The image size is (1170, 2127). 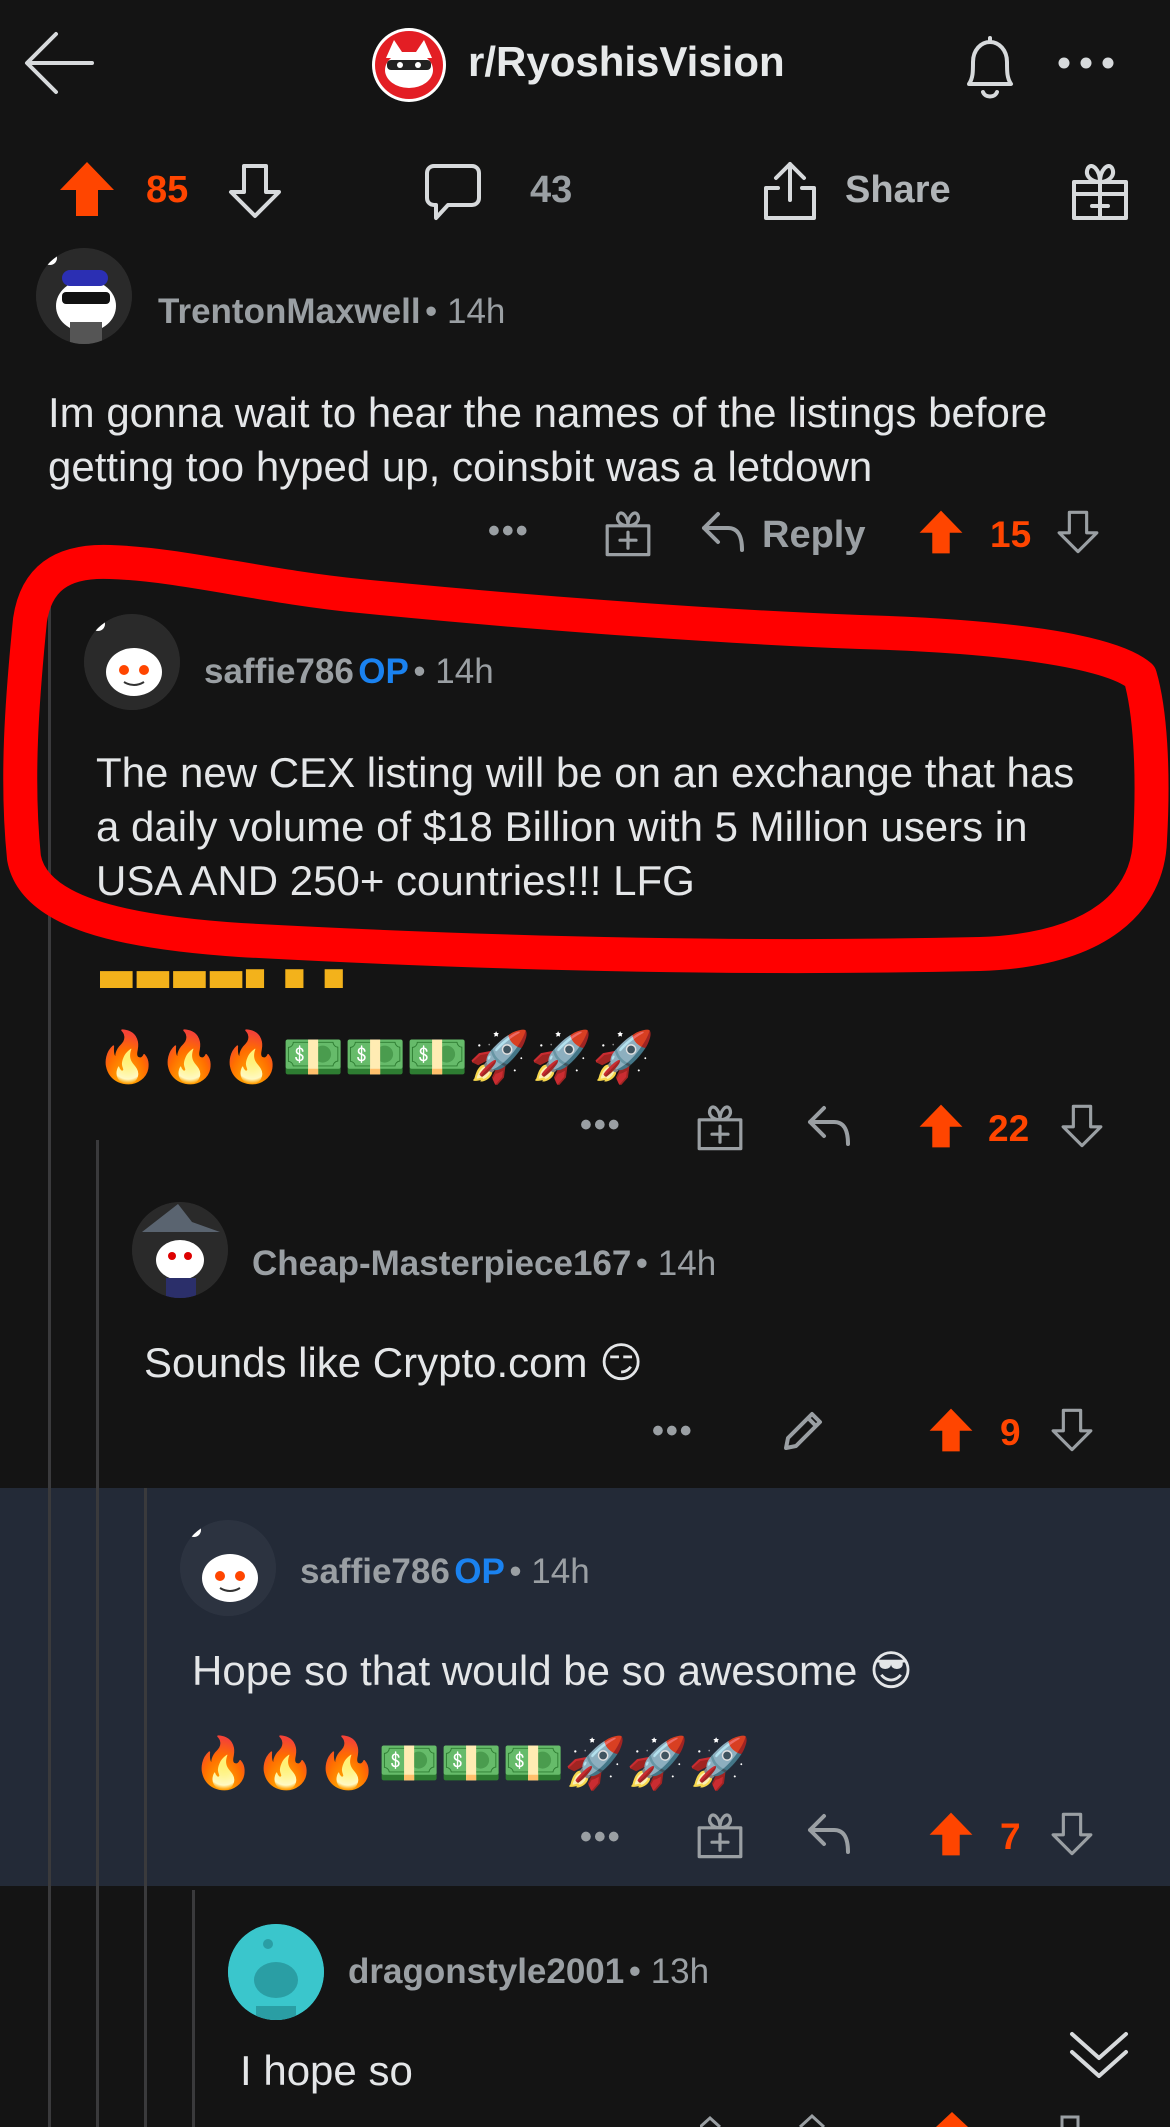 I want to click on partially-visible-action-row, so click(x=910, y=2119).